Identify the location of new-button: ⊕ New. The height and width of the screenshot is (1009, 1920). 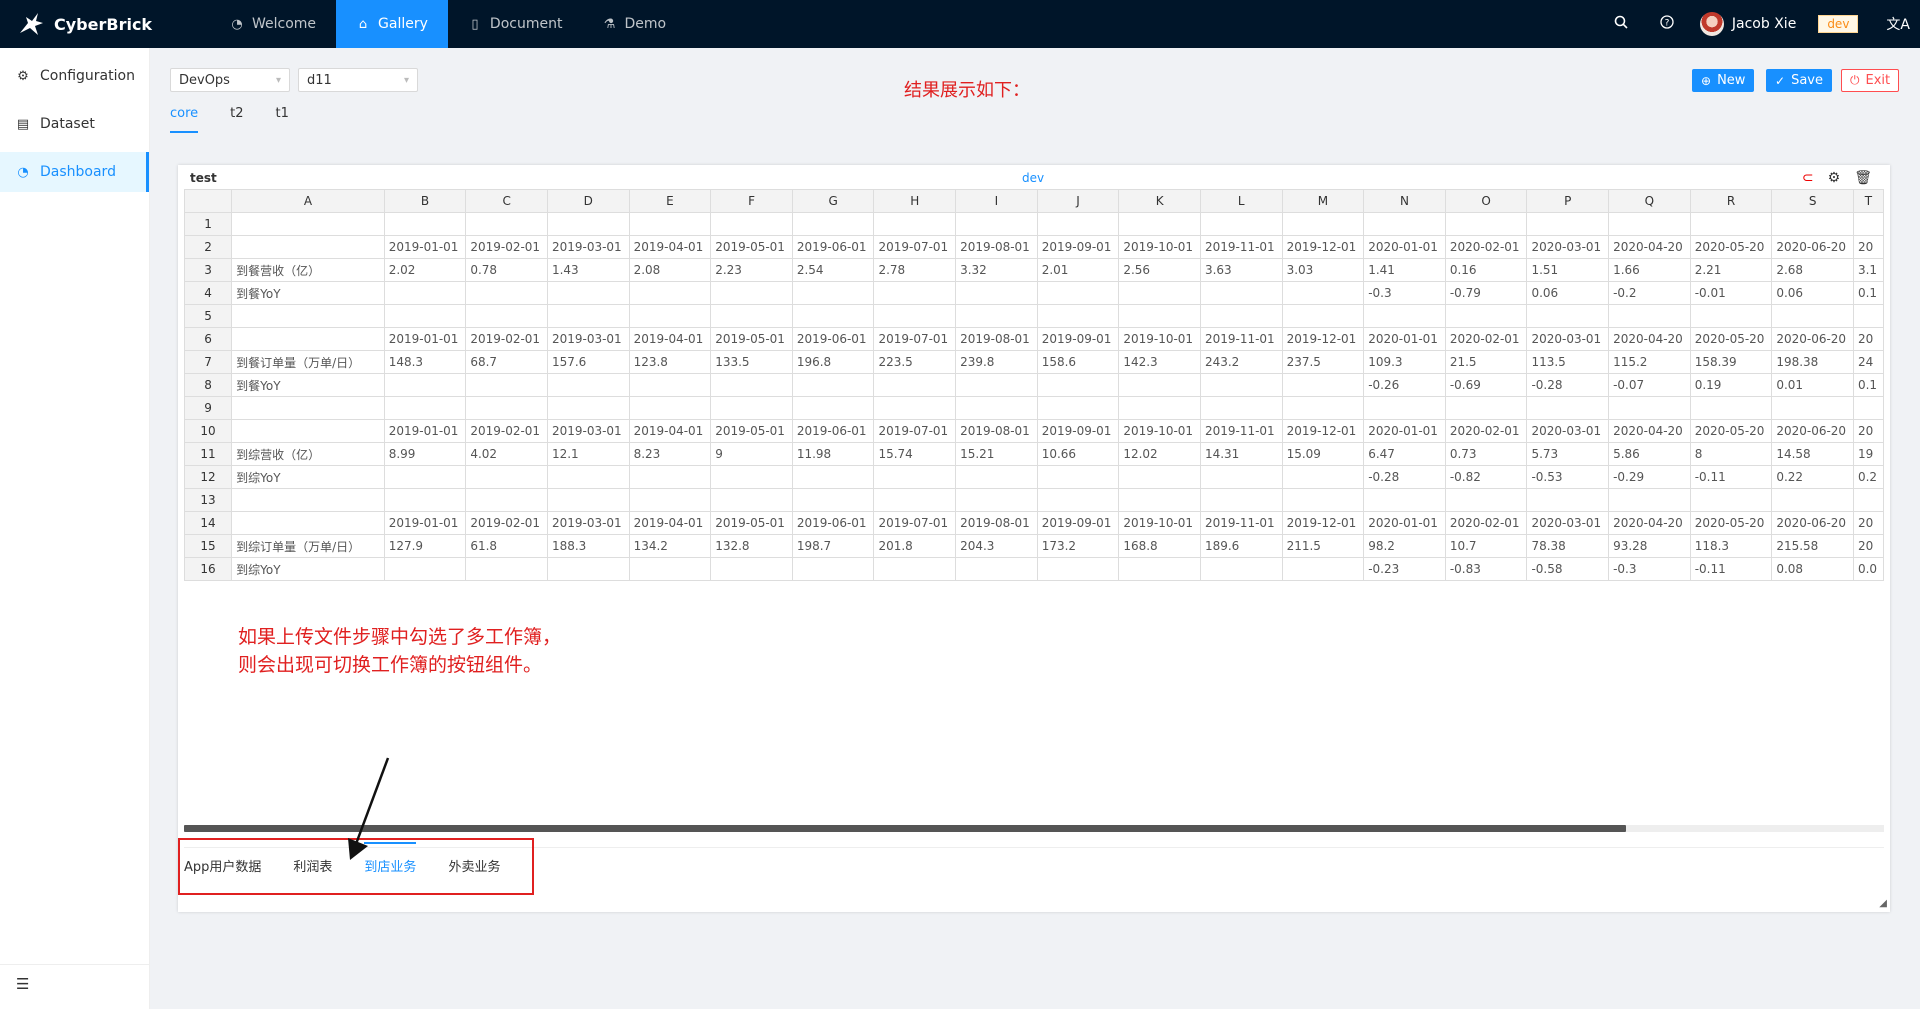
(1723, 80).